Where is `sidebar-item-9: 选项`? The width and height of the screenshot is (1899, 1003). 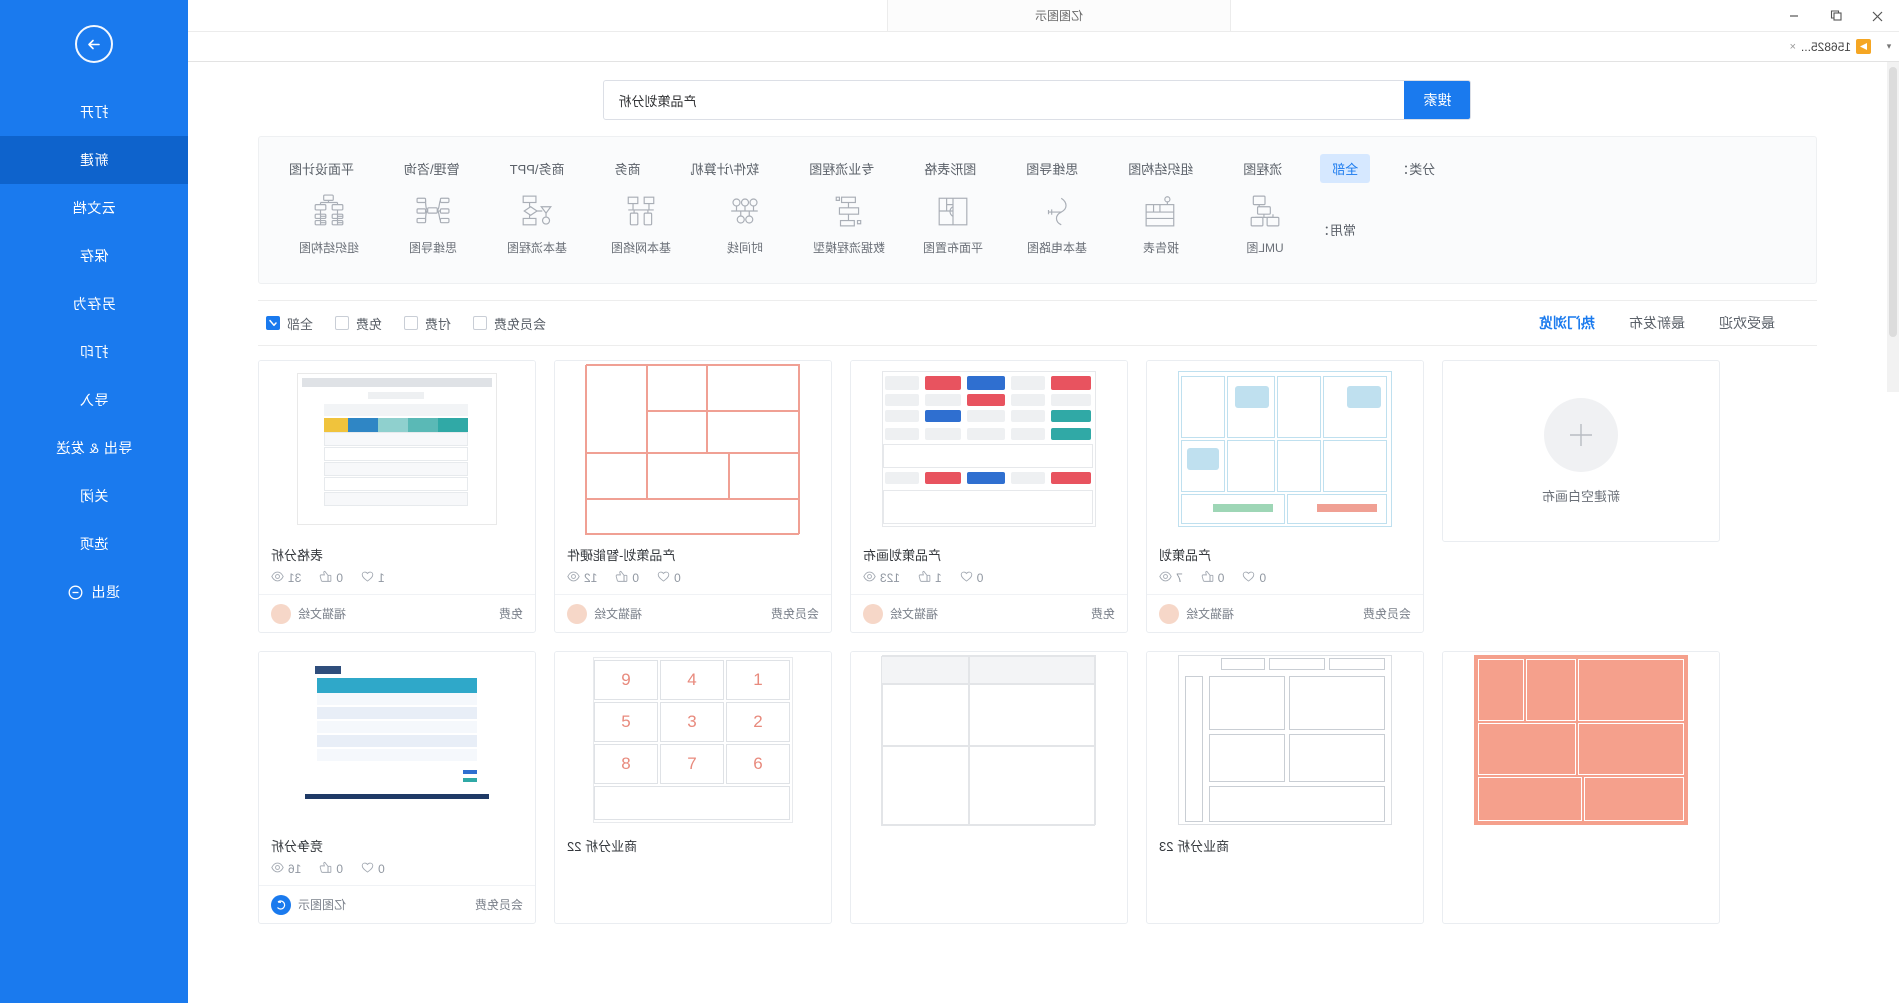
sidebar-item-9: 选项 is located at coordinates (94, 544).